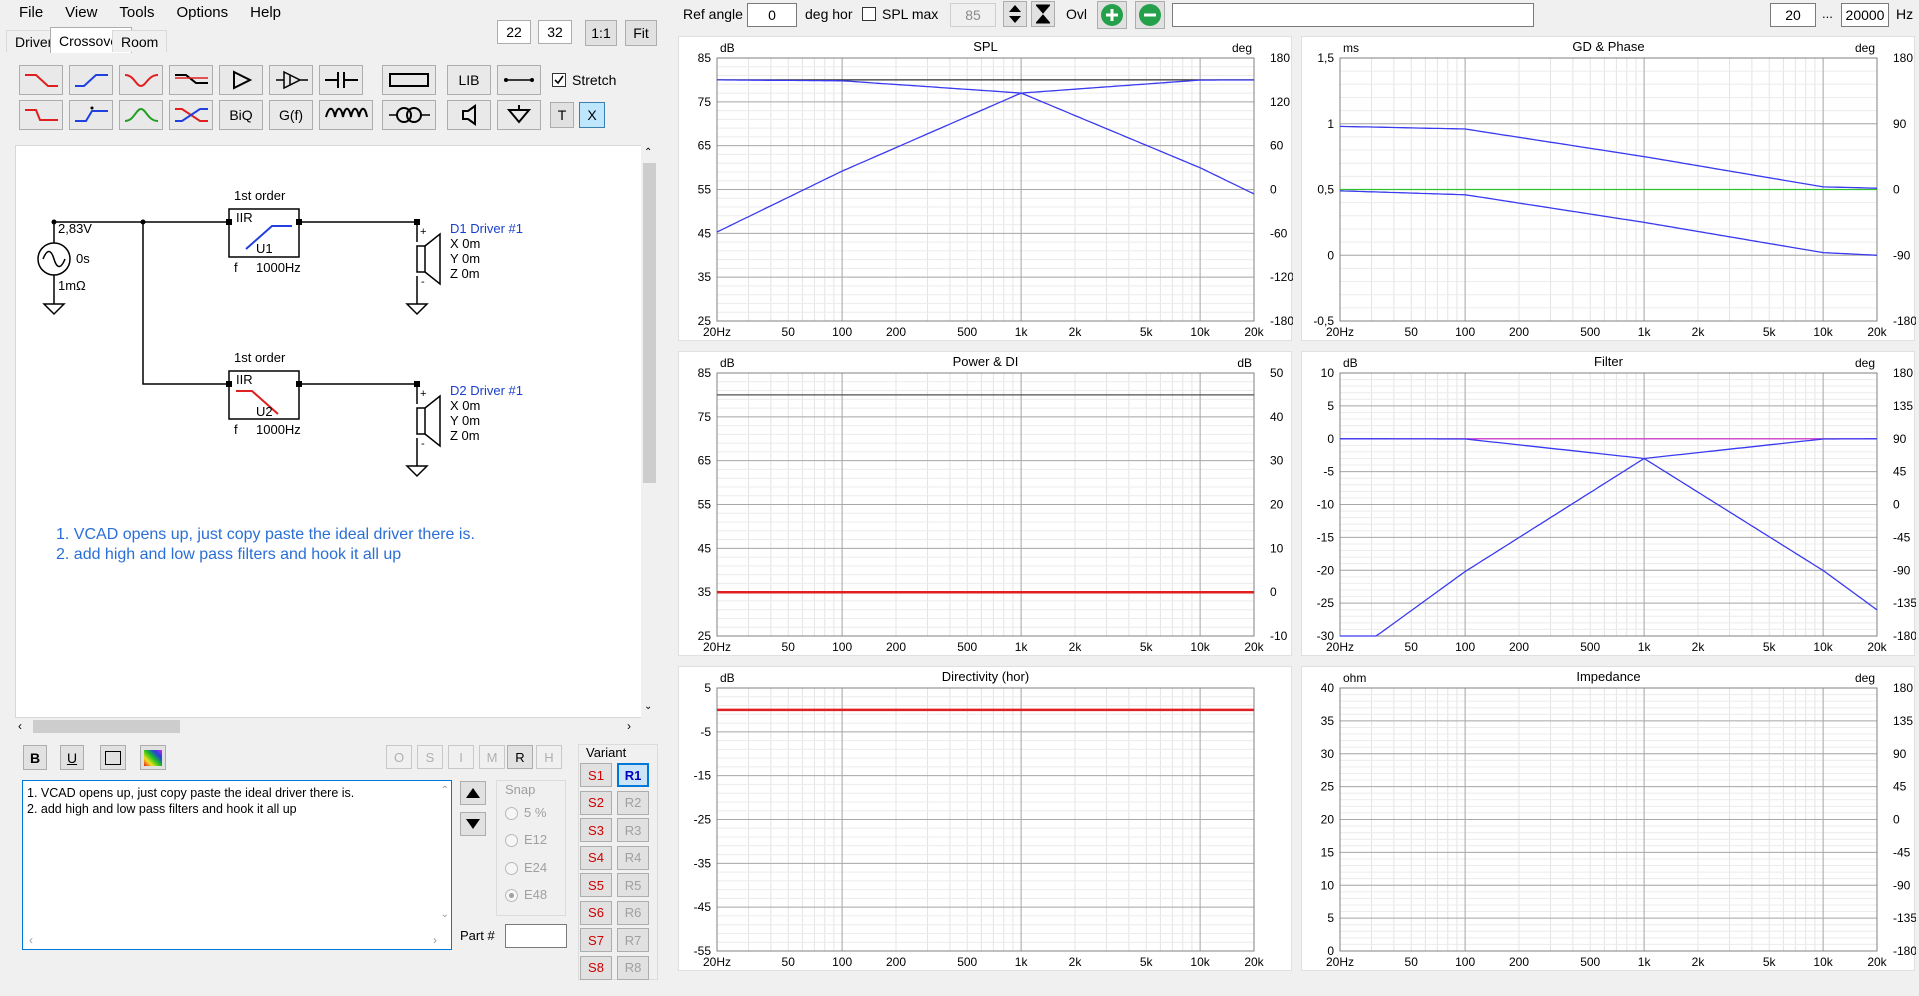  I want to click on speaker-button, so click(469, 115).